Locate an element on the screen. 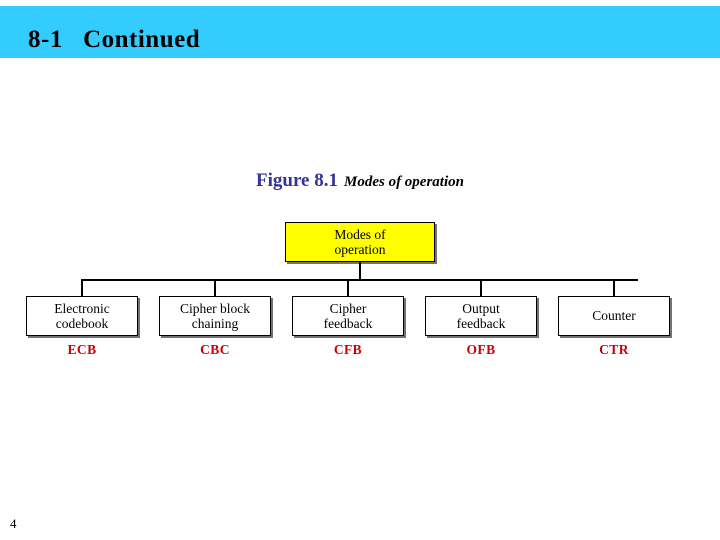 This screenshot has width=720, height=540. figure-caption: Figure 8.1 Modes of operation is located at coordinates (360, 181).